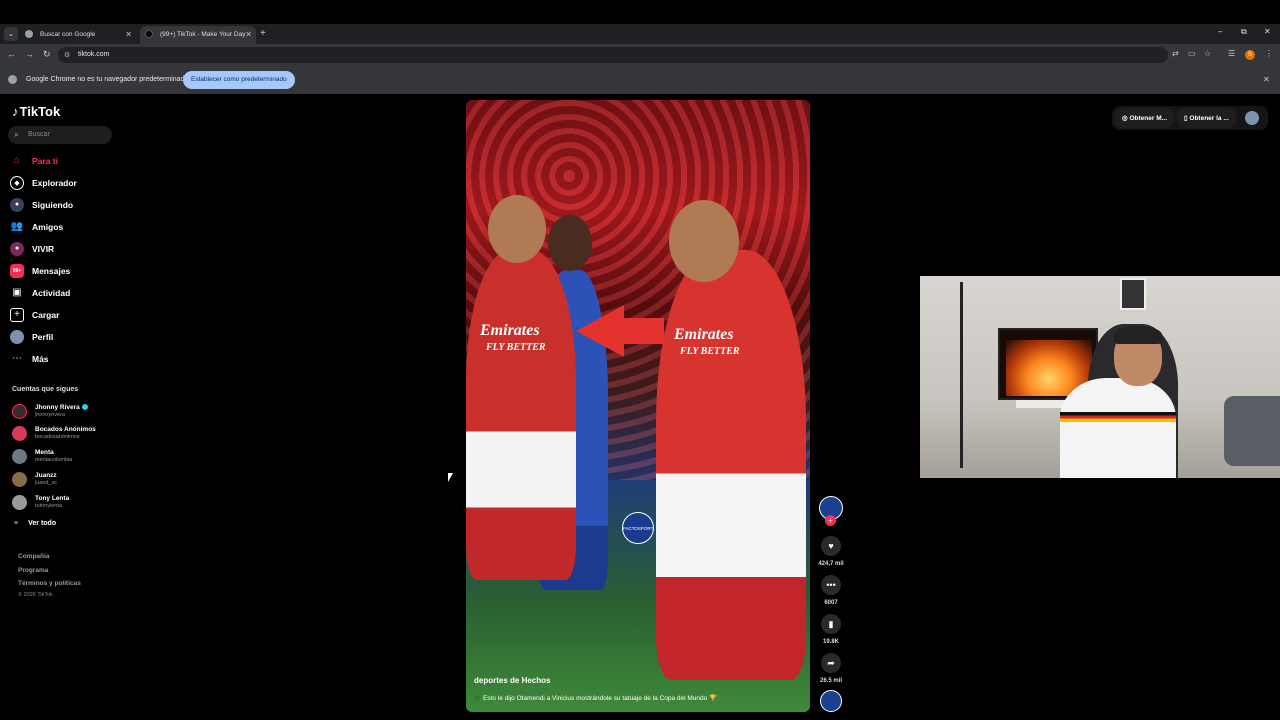 Image resolution: width=1280 pixels, height=720 pixels. Describe the element at coordinates (36, 111) in the screenshot. I see `tiktok-logo: ♪TikTok` at that location.